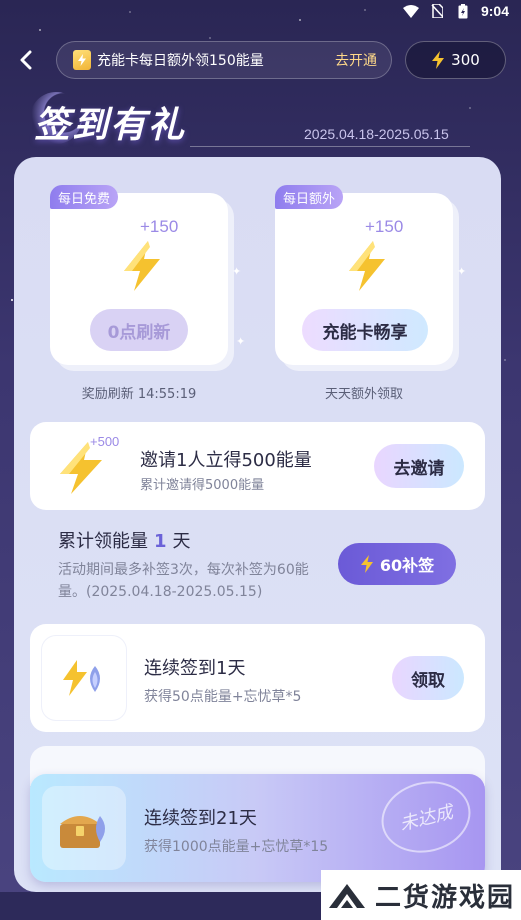 Image resolution: width=521 pixels, height=920 pixels. I want to click on makeup-button-label: 60补签, so click(407, 565).